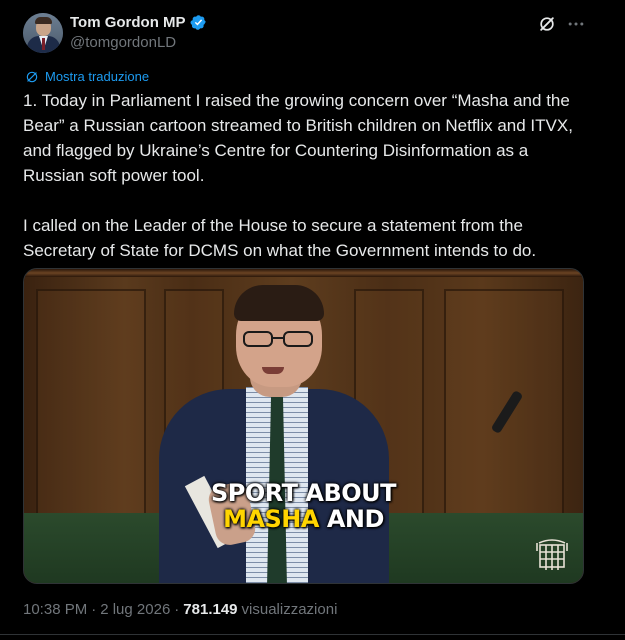 The image size is (625, 640). What do you see at coordinates (576, 24) in the screenshot?
I see `more-icon` at bounding box center [576, 24].